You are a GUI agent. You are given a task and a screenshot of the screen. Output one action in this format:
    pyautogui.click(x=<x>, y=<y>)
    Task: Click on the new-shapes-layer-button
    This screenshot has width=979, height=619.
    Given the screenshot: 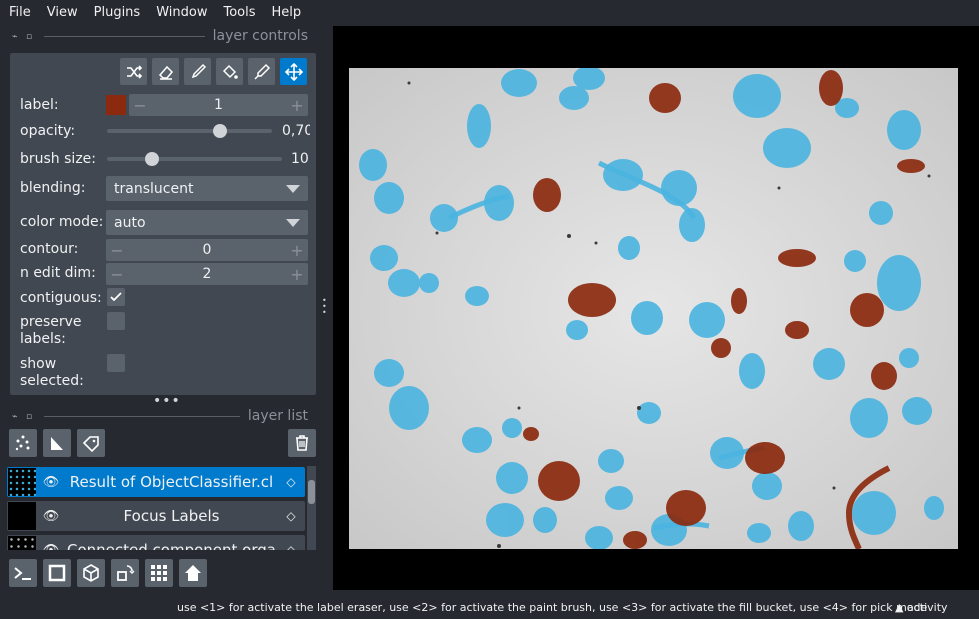 What is the action you would take?
    pyautogui.click(x=57, y=443)
    